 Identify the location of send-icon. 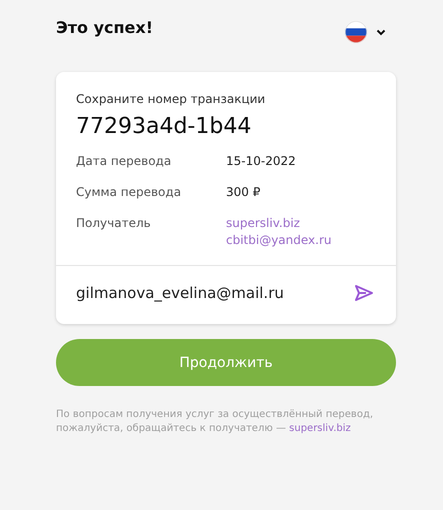
(364, 293).